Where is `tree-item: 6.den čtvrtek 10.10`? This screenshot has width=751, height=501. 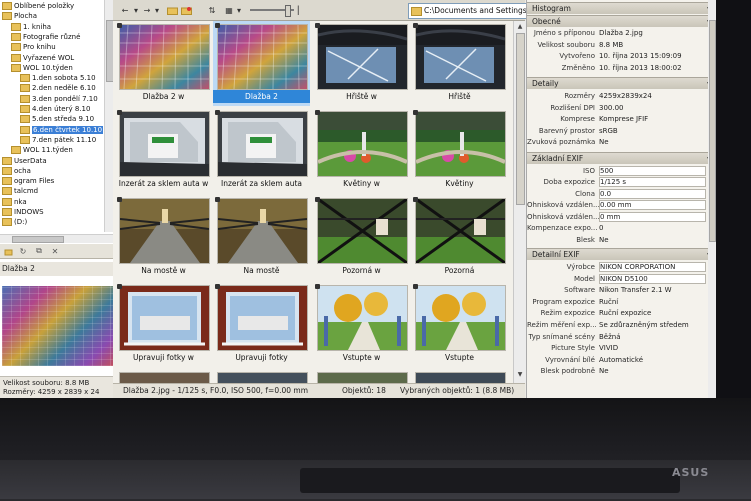
tree-item: 6.den čtvrtek 10.10 is located at coordinates (62, 130).